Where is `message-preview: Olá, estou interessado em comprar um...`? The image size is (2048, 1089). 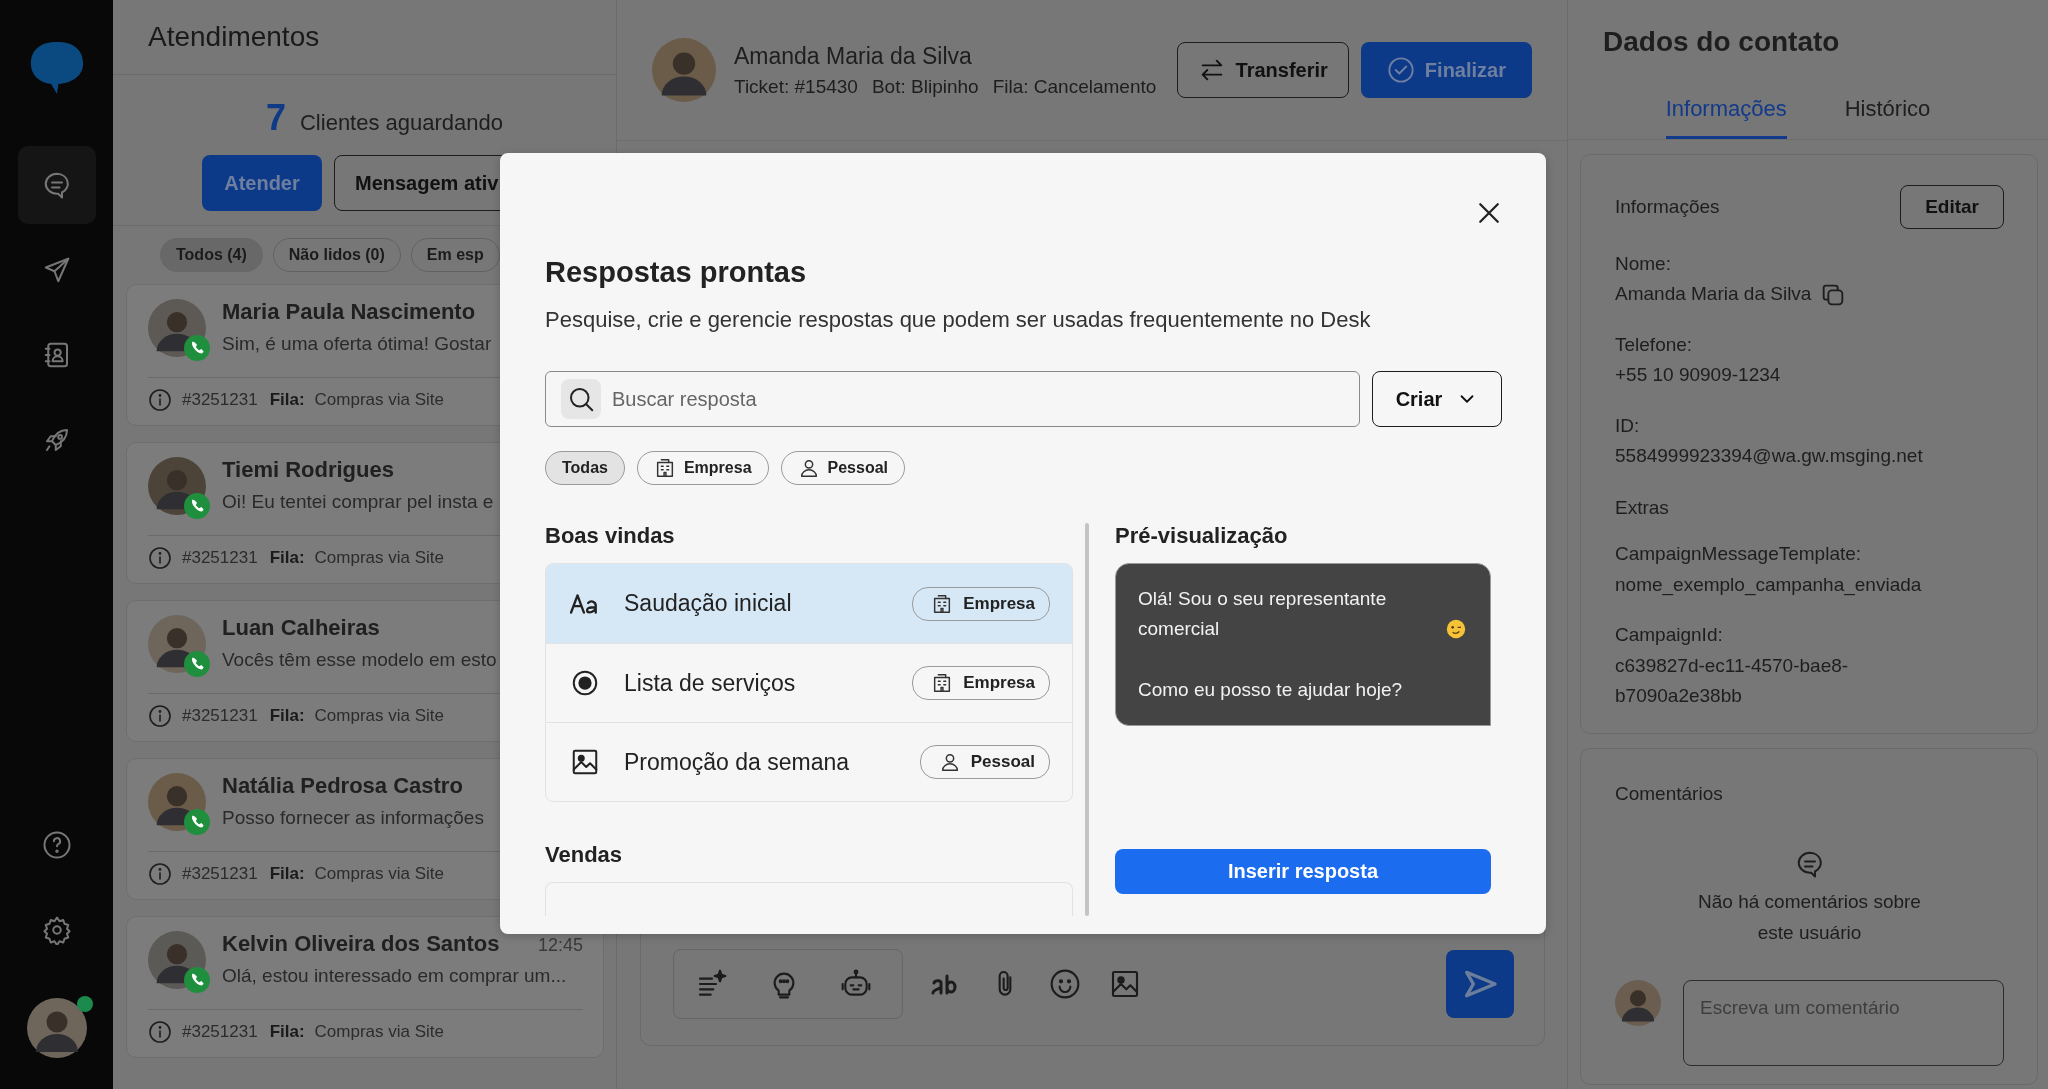
message-preview: Olá, estou interessado em comprar um... is located at coordinates (394, 976).